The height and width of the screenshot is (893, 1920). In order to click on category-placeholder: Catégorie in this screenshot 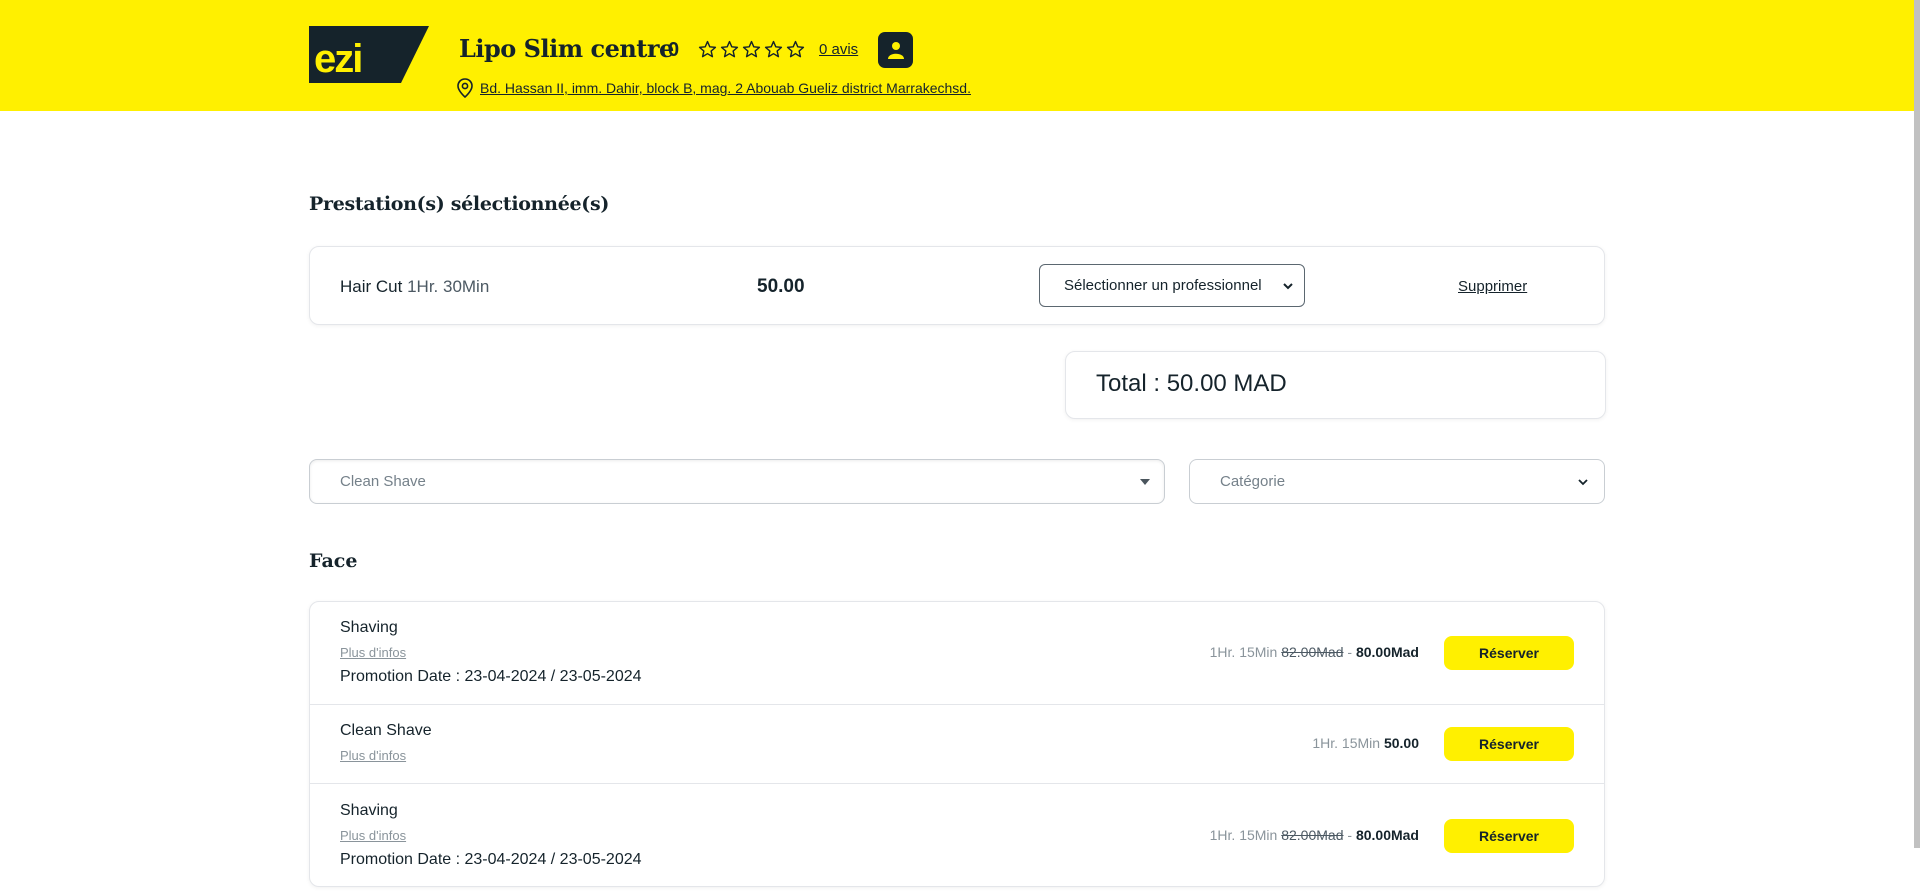, I will do `click(1253, 481)`.